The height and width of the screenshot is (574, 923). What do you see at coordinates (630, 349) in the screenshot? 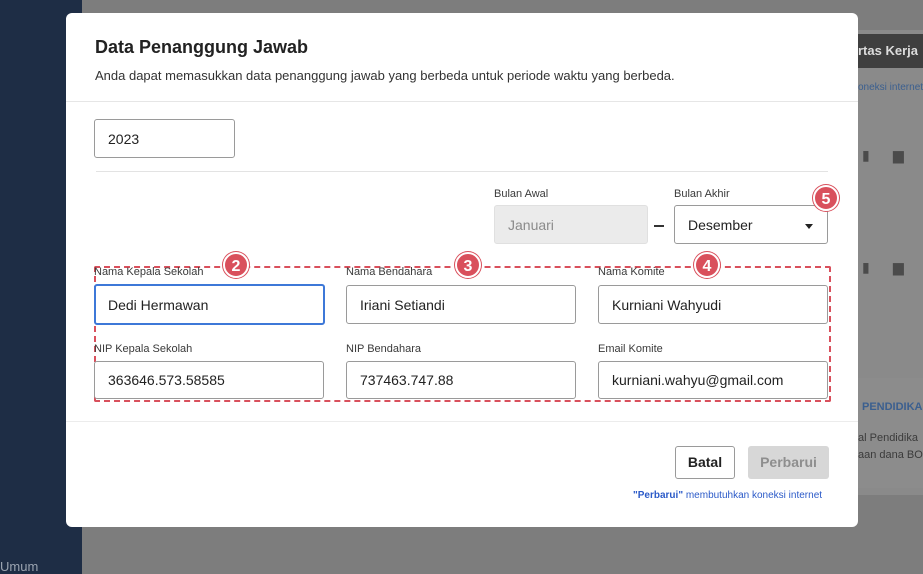
I see `email-komite-label: Email Komite` at bounding box center [630, 349].